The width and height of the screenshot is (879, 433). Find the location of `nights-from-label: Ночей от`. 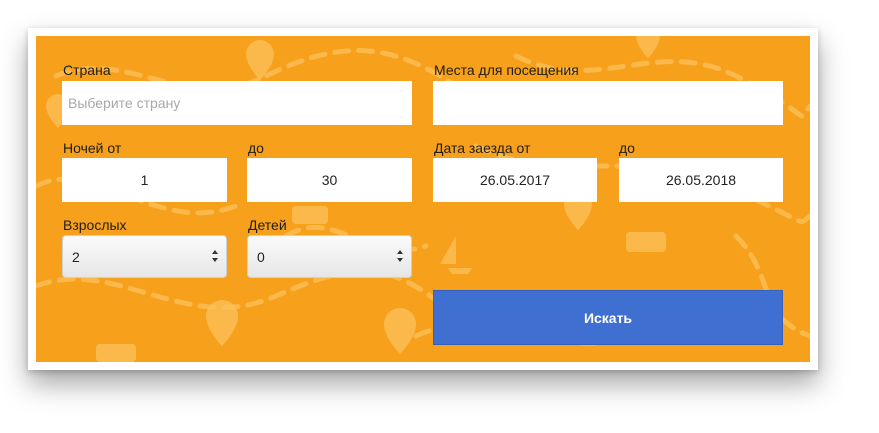

nights-from-label: Ночей от is located at coordinates (92, 148).